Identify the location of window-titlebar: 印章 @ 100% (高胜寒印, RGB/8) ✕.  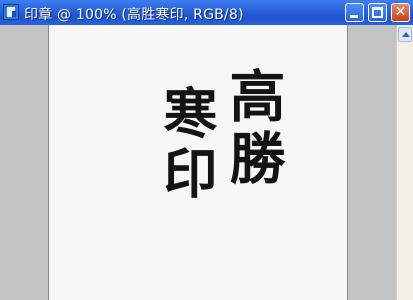
(206, 13).